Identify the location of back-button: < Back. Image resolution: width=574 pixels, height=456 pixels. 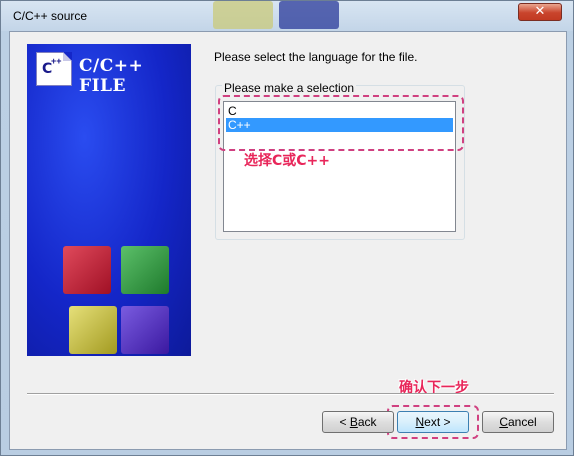
(358, 422).